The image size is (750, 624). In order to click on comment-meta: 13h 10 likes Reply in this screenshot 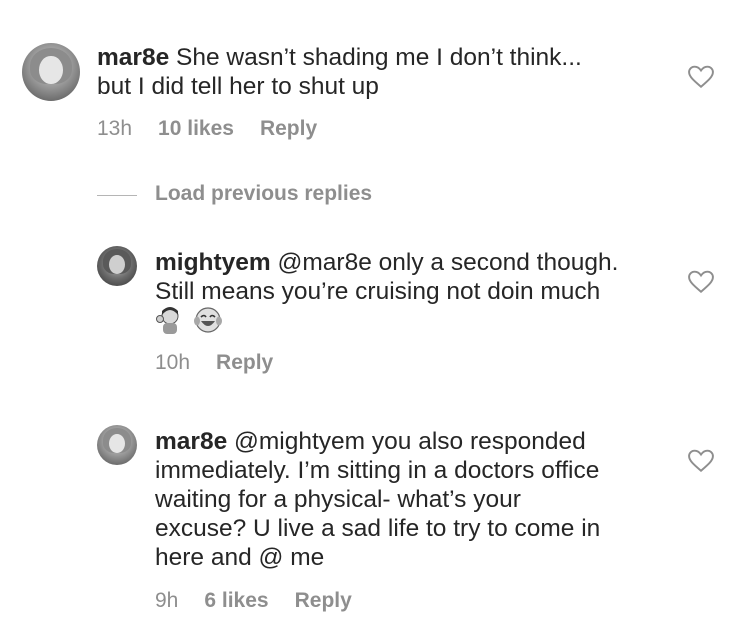, I will do `click(220, 129)`.